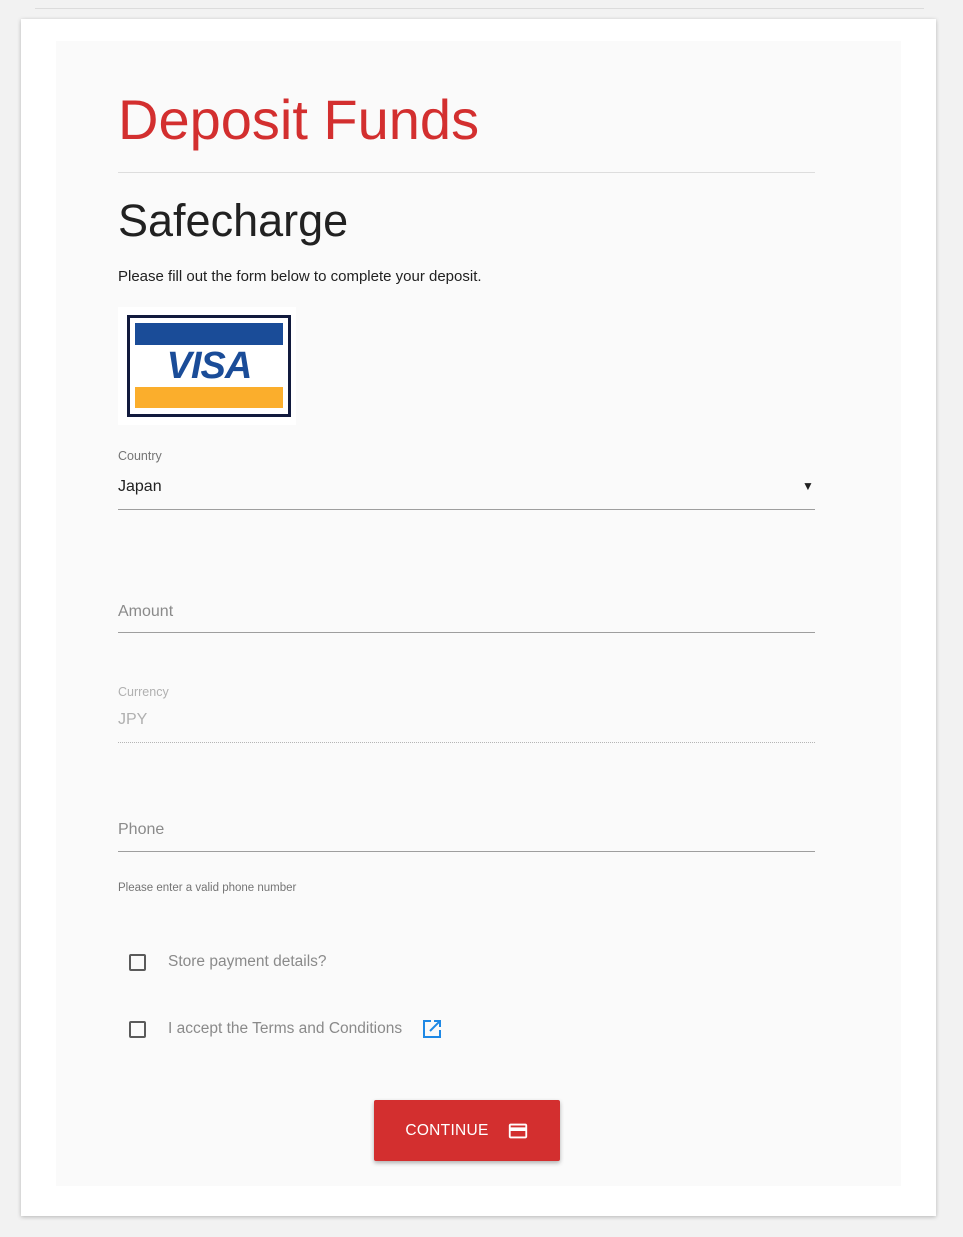 The width and height of the screenshot is (963, 1237). I want to click on page-title: Deposit Funds, so click(299, 119).